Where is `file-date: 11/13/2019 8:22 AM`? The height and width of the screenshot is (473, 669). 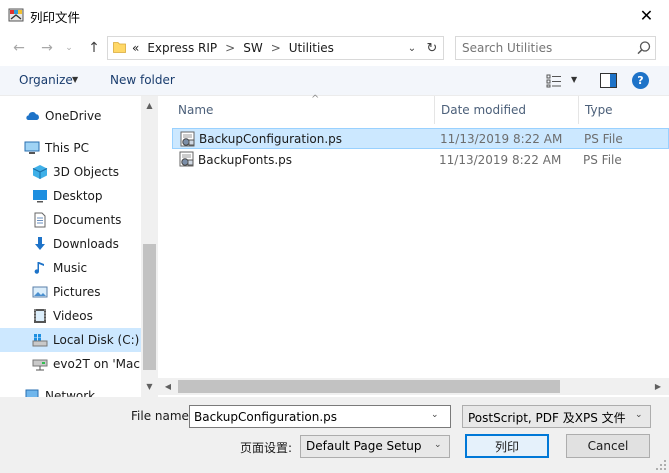
file-date: 11/13/2019 8:22 AM is located at coordinates (500, 159).